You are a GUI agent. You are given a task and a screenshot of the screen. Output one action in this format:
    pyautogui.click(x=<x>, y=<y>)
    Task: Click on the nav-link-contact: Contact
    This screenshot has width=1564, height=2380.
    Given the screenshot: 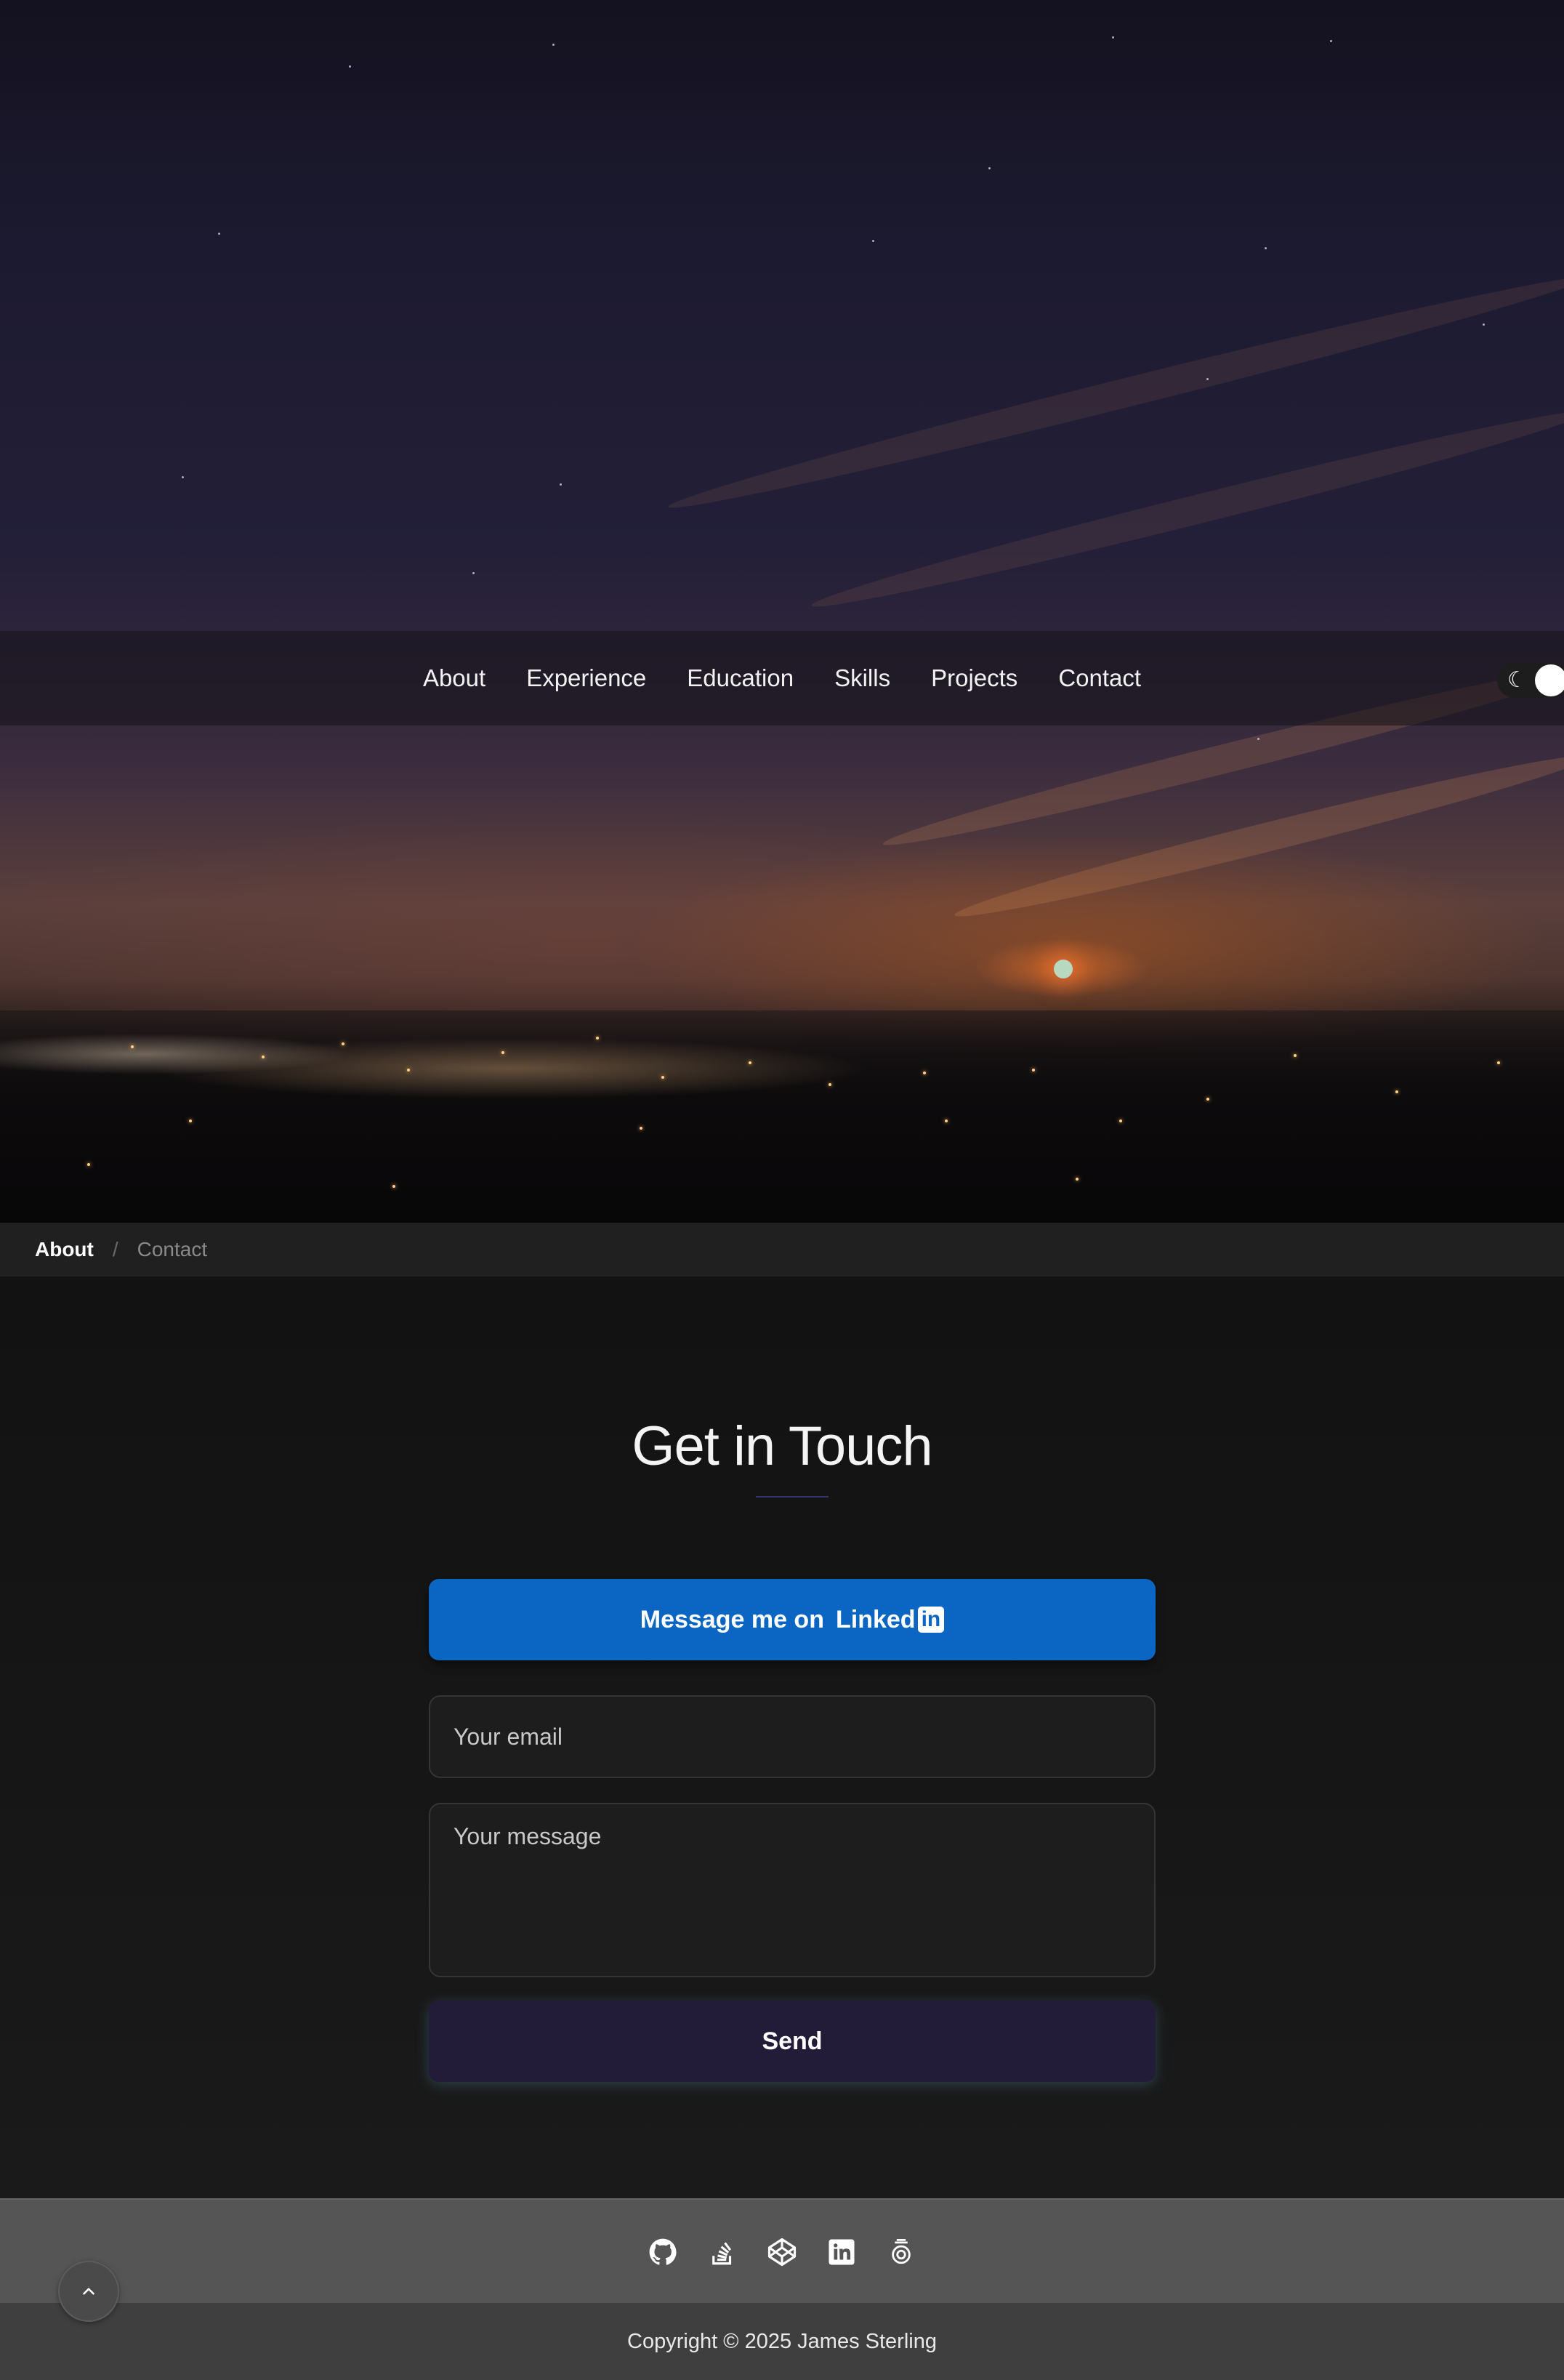 What is the action you would take?
    pyautogui.click(x=1099, y=678)
    